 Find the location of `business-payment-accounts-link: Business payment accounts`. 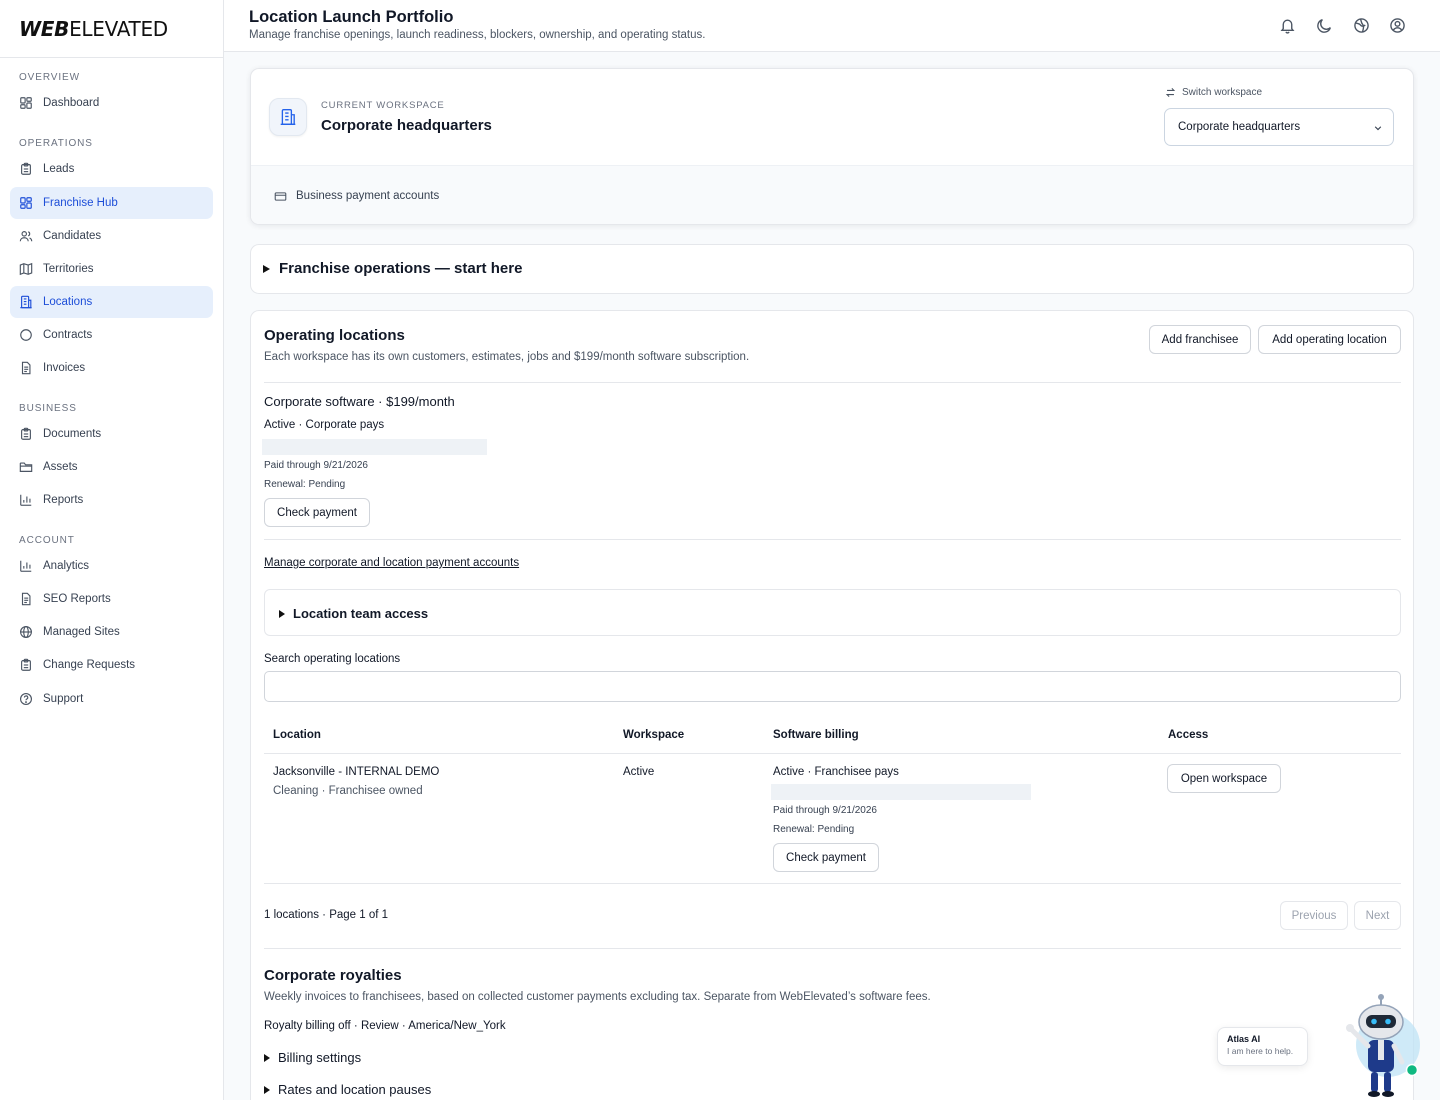

business-payment-accounts-link: Business payment accounts is located at coordinates (832, 194).